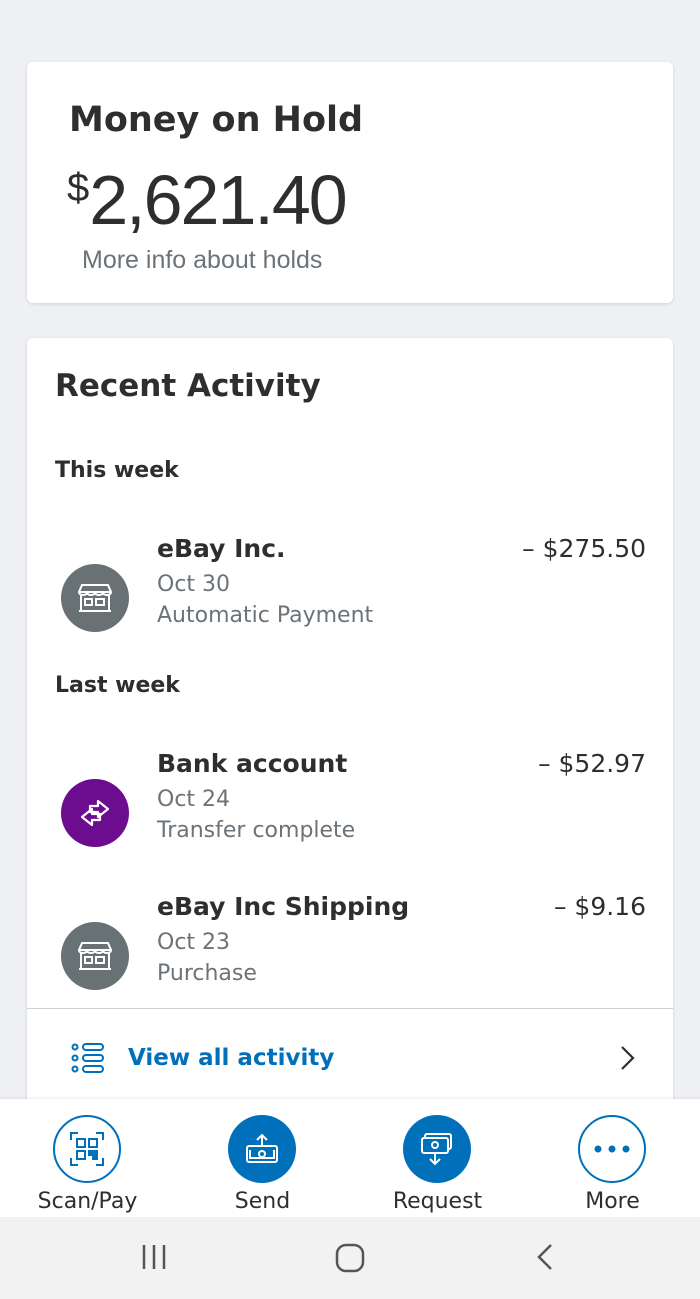 Image resolution: width=700 pixels, height=1299 pixels. What do you see at coordinates (584, 548) in the screenshot?
I see `transaction-amount: – $275.50` at bounding box center [584, 548].